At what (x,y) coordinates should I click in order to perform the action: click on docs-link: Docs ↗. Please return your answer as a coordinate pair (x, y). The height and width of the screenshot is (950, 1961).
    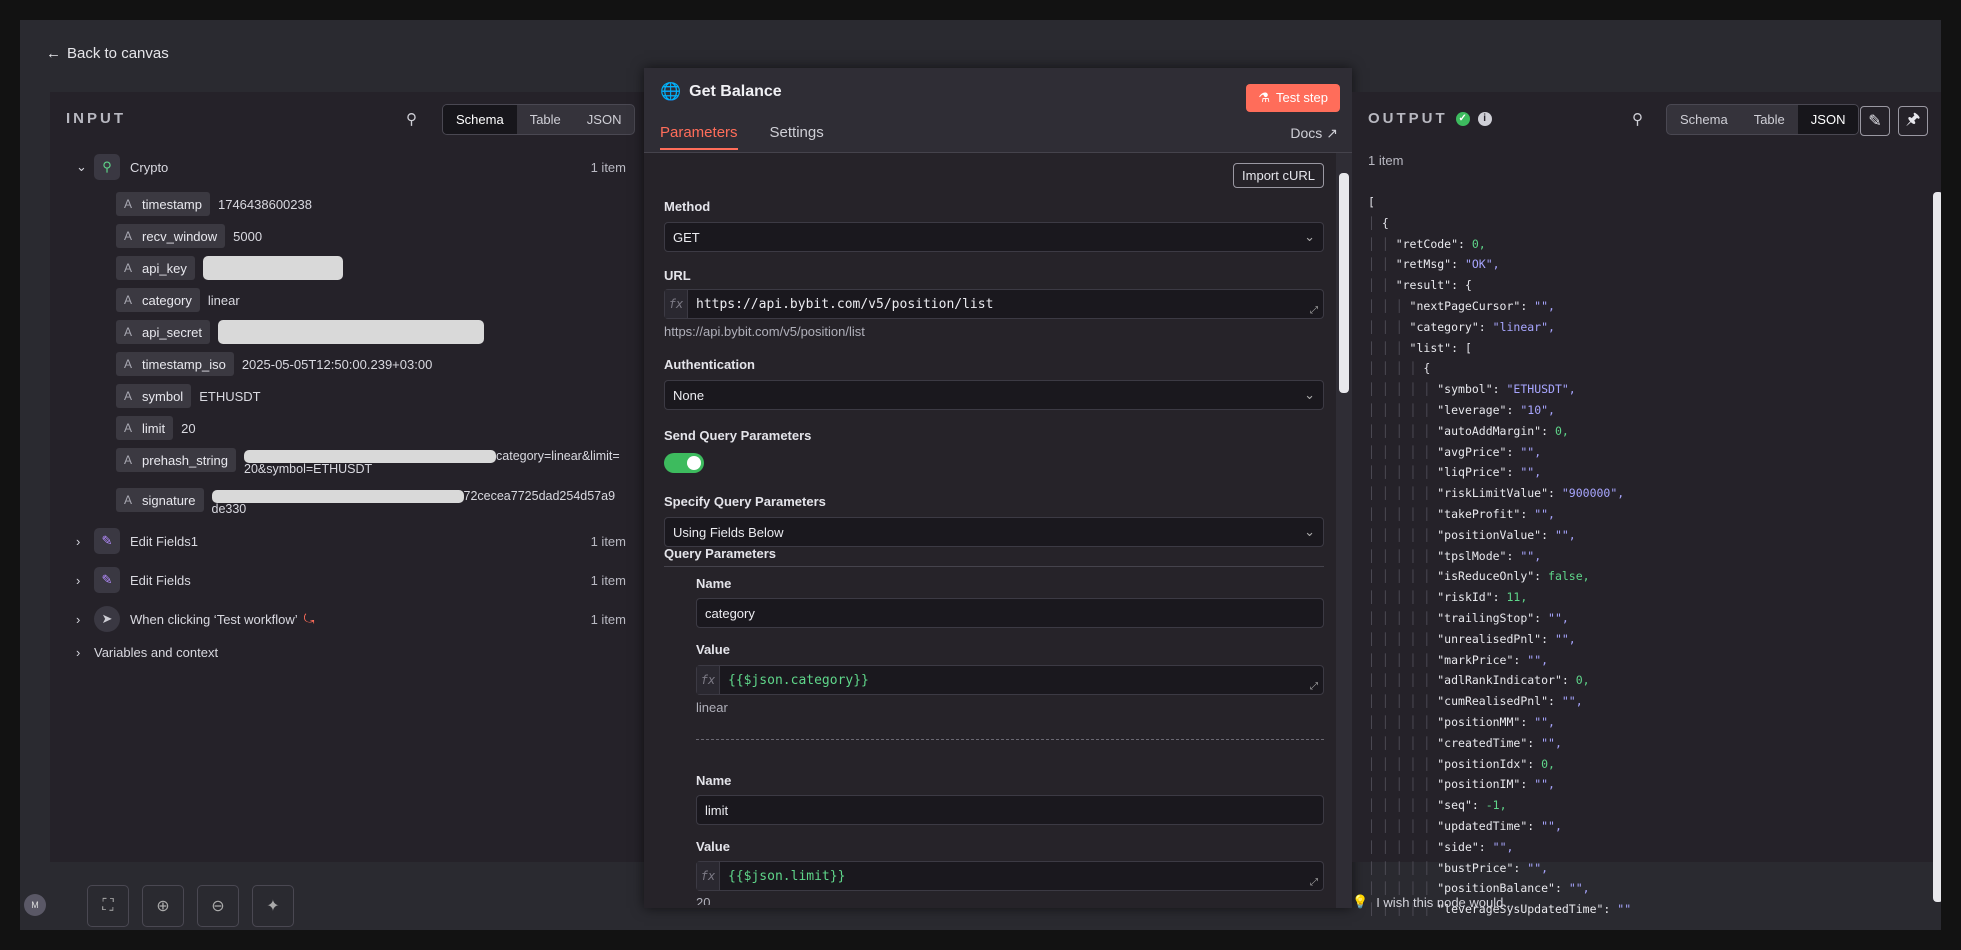
    Looking at the image, I should click on (1314, 133).